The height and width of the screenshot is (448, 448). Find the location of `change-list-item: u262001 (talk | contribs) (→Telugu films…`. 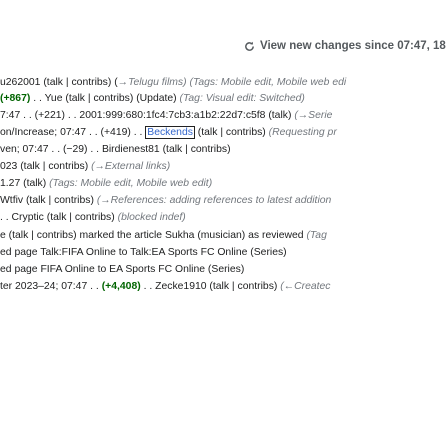

change-list-item: u262001 (talk | contribs) (→Telugu films… is located at coordinates (173, 83).